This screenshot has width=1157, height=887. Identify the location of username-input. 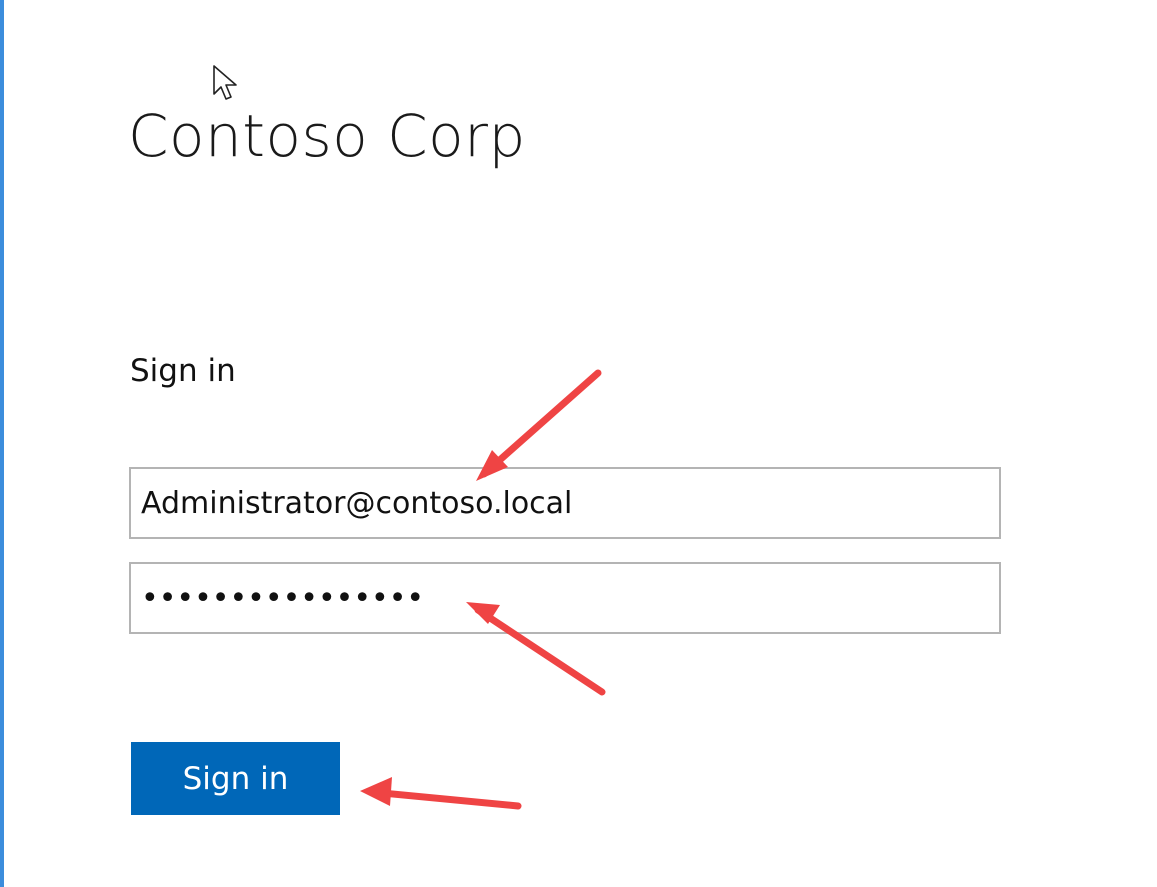
(565, 503).